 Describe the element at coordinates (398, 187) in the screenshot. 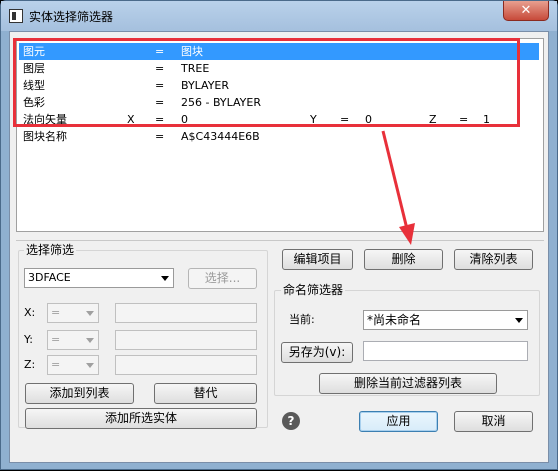

I see `annotation-arrow` at that location.